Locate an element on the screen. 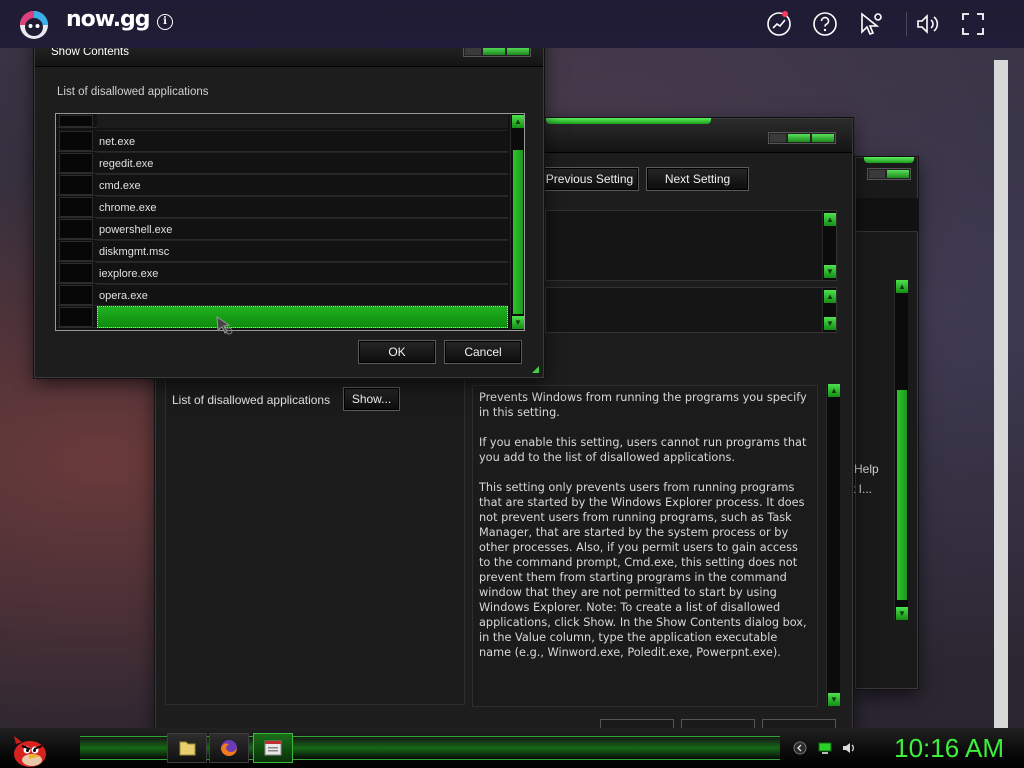 This screenshot has width=1024, height=768. nowgg-brand: now.gg is located at coordinates (108, 19).